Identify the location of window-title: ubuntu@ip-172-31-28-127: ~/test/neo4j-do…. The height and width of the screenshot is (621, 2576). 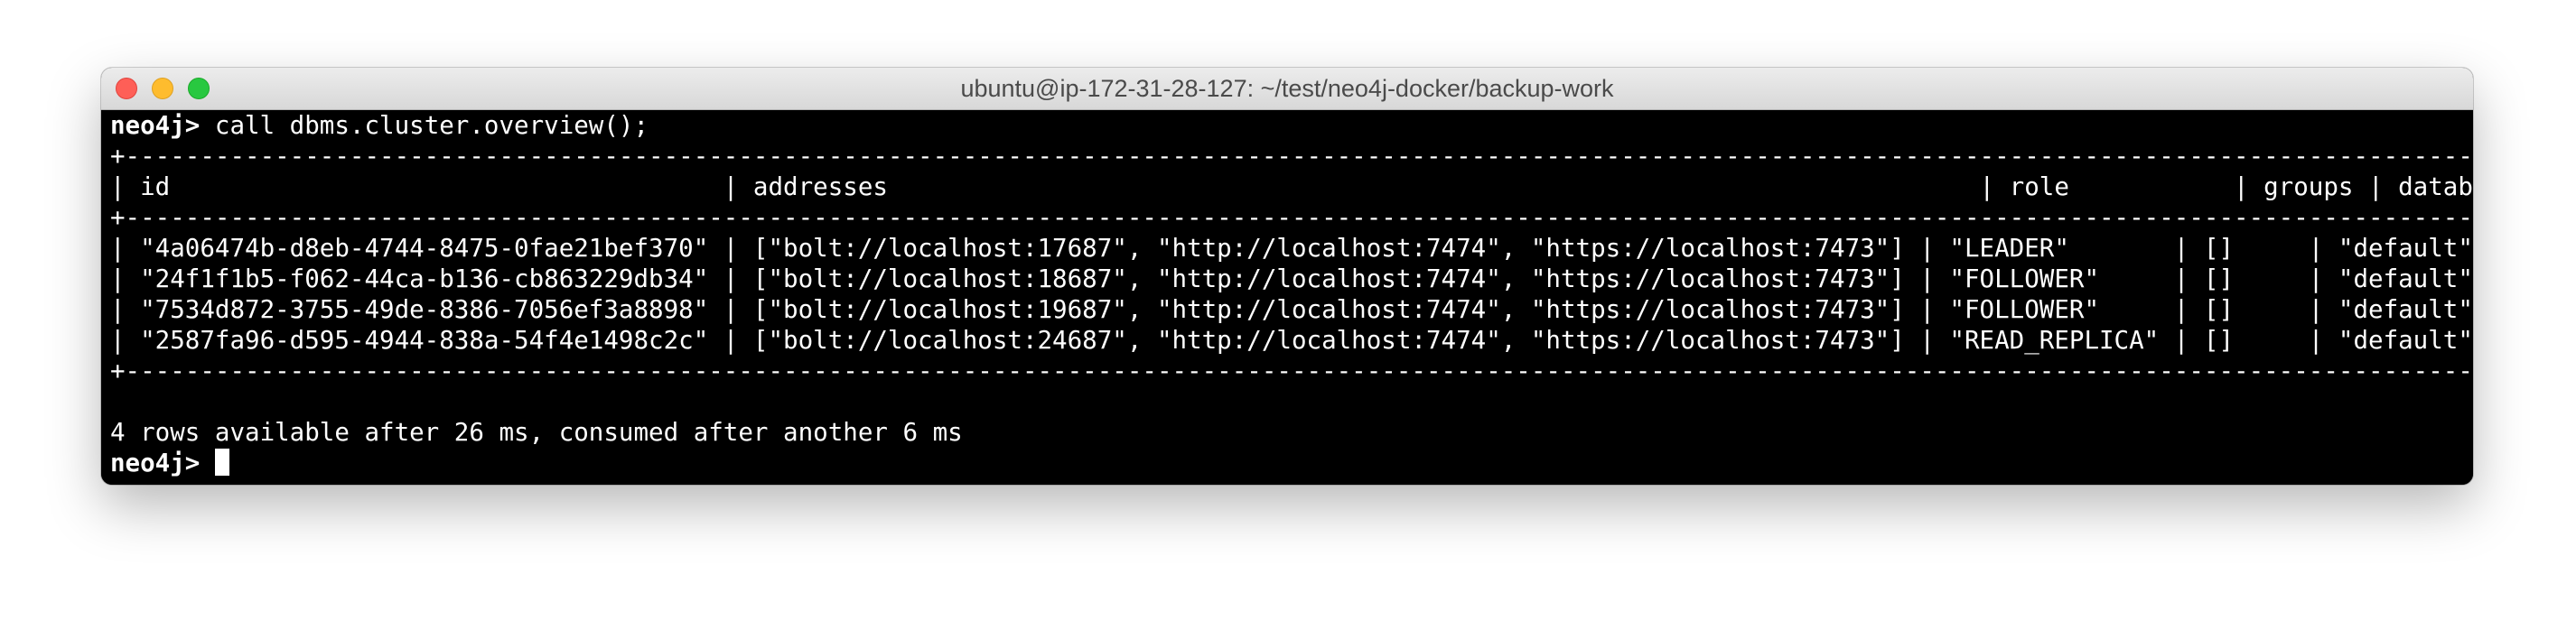
(1287, 88).